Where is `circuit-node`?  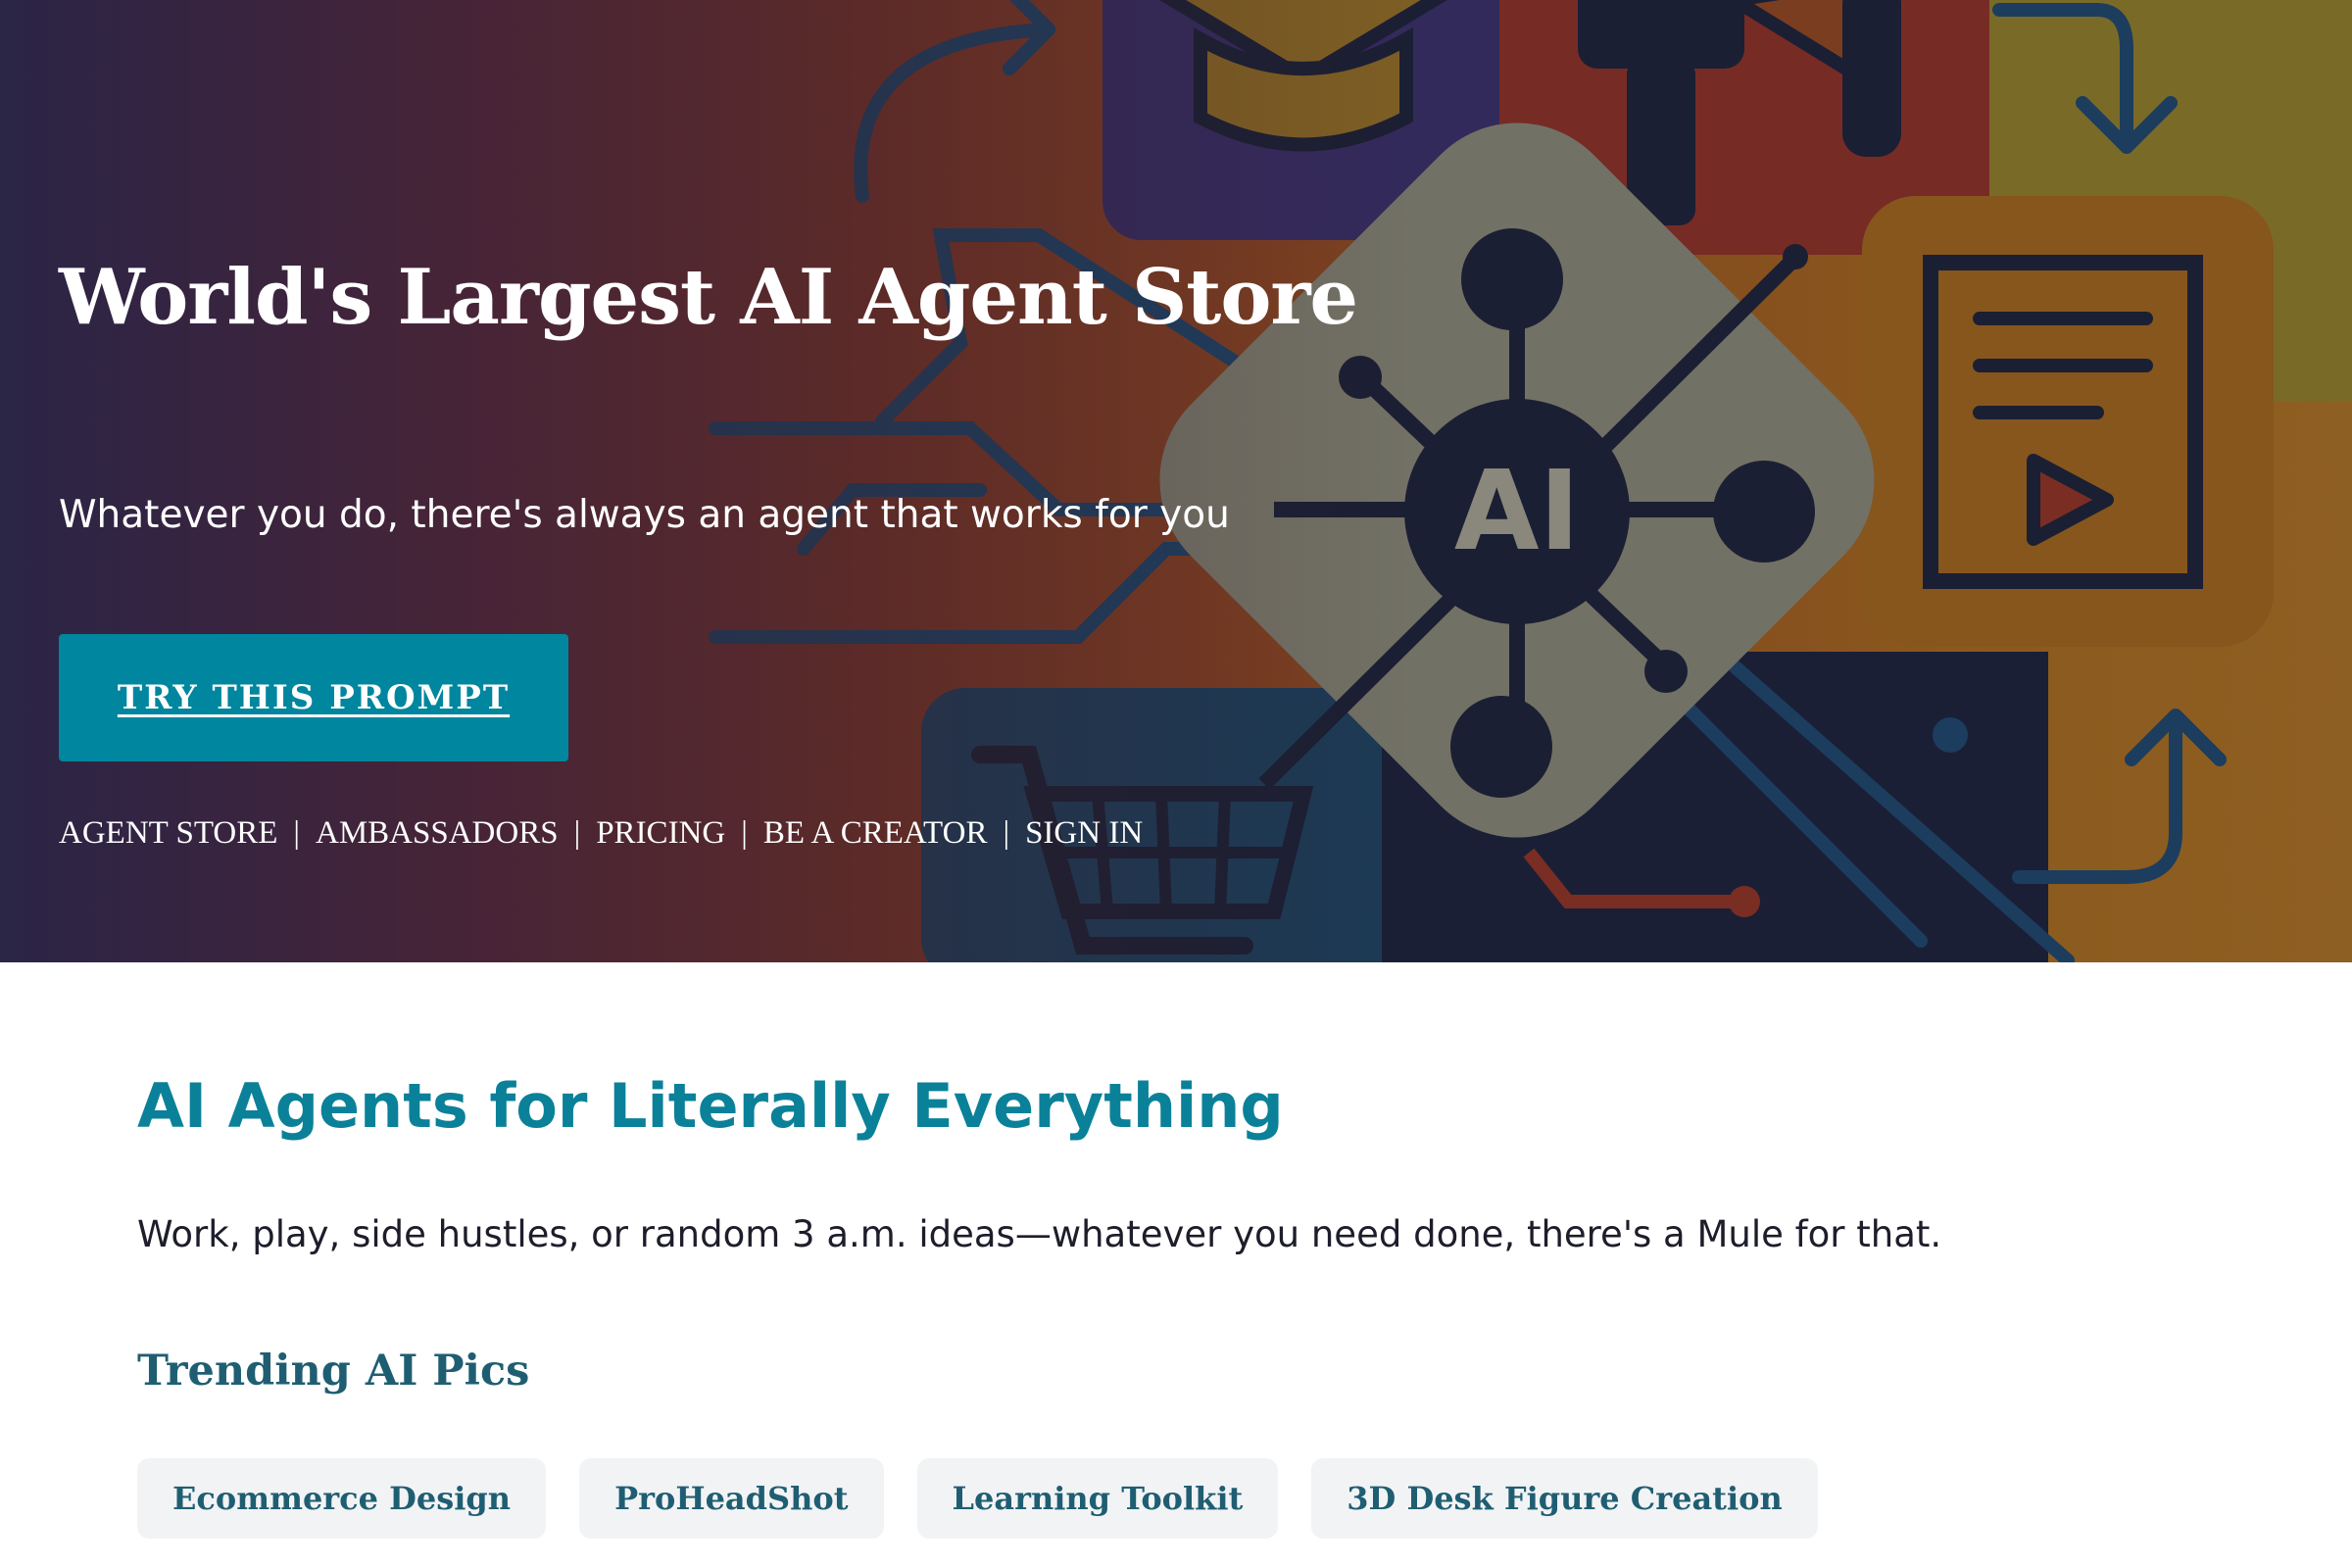 circuit-node is located at coordinates (1951, 735).